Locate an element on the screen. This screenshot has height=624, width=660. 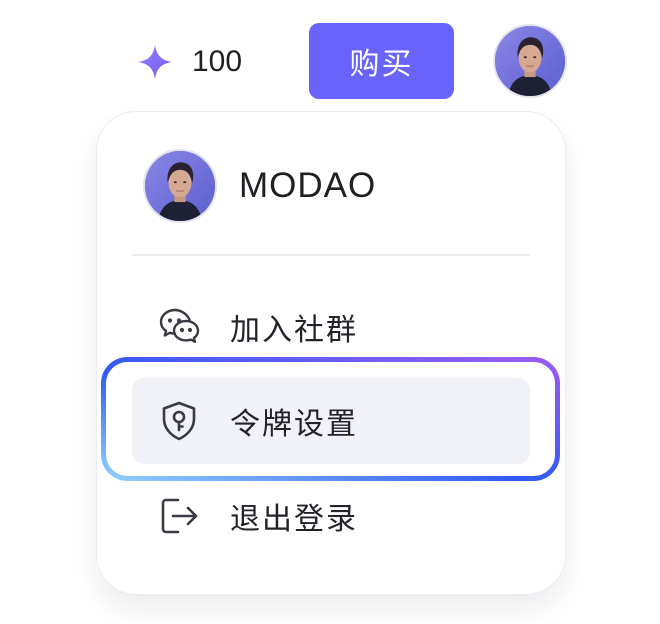
user-avatar is located at coordinates (530, 61).